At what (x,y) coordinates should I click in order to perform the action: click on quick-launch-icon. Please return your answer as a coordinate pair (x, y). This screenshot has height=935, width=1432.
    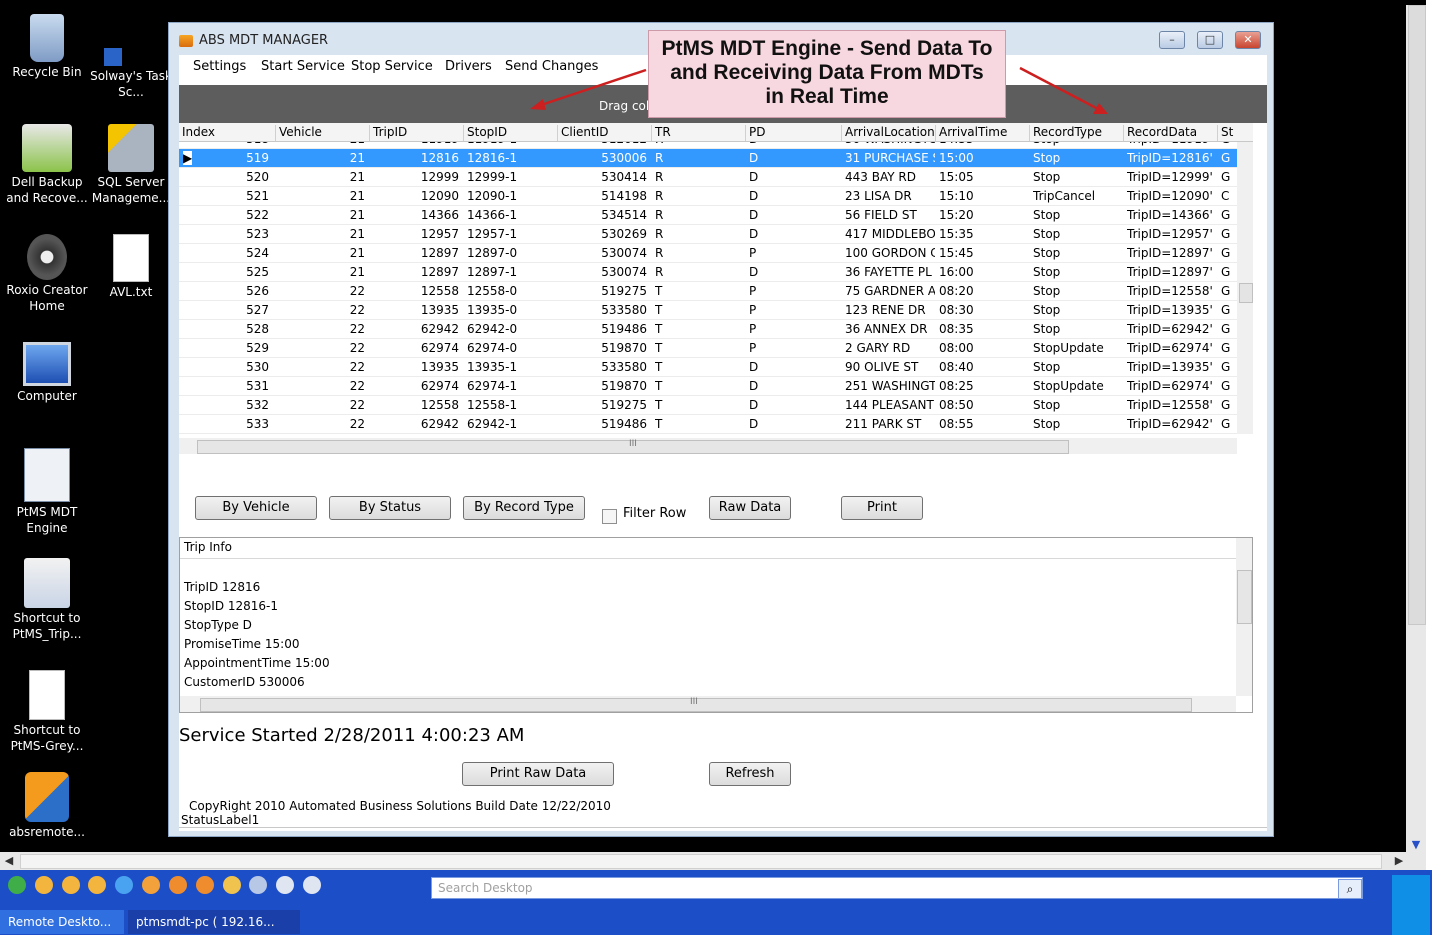
    Looking at the image, I should click on (17, 885).